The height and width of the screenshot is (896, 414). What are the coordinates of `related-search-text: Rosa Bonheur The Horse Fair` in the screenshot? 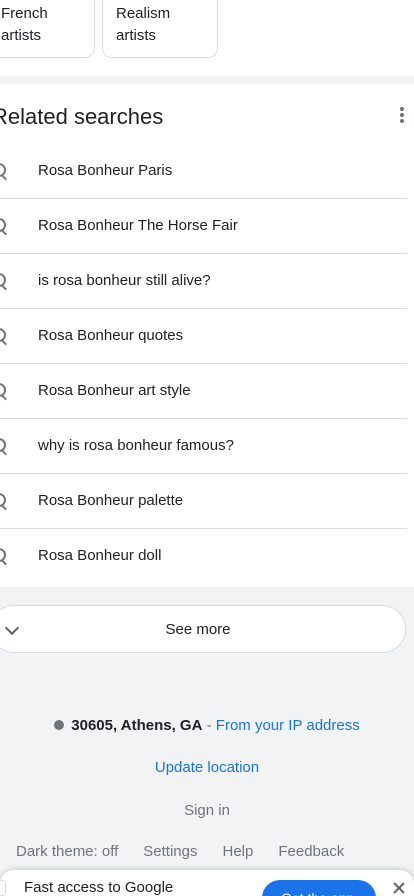 It's located at (138, 225).